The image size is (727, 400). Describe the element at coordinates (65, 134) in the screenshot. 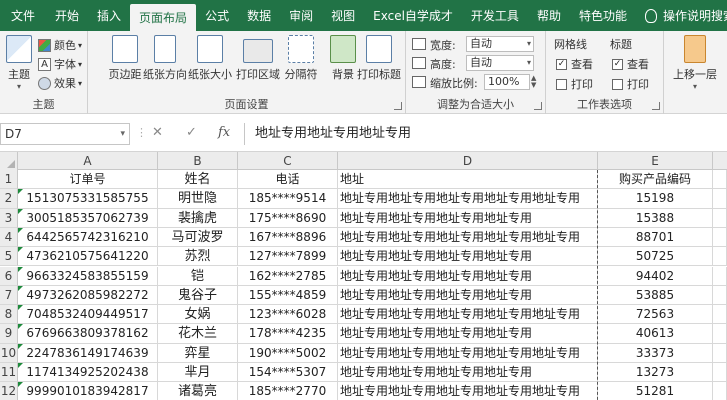

I see `name-box: D7 ▾` at that location.